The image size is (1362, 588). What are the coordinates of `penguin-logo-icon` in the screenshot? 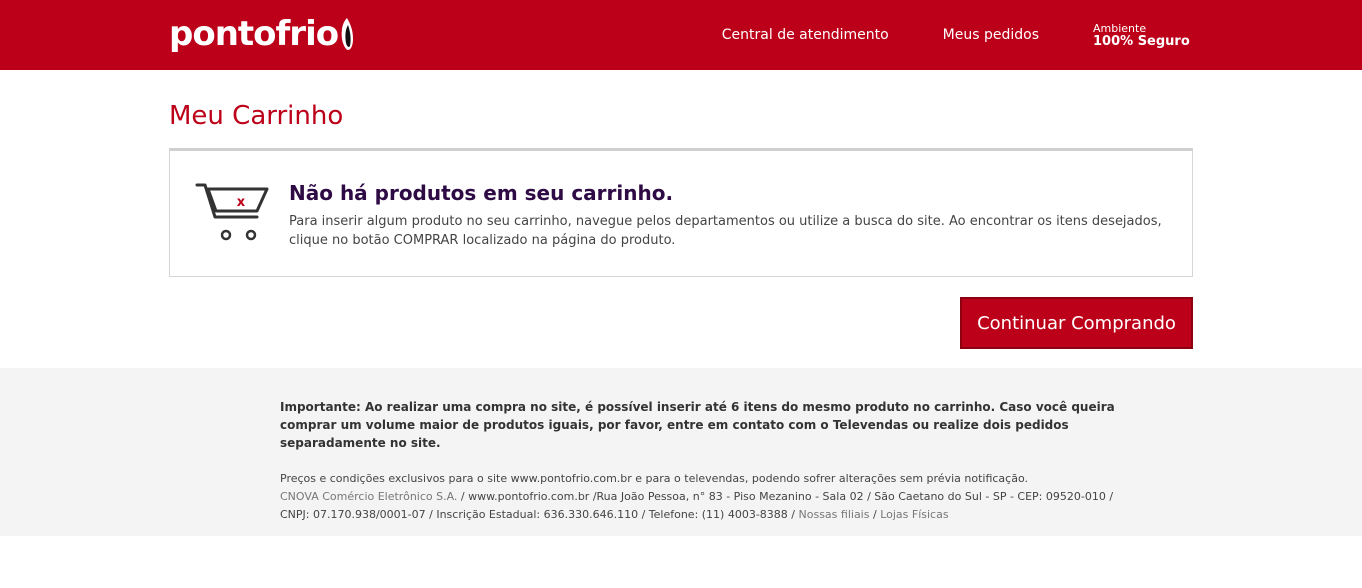 It's located at (347, 34).